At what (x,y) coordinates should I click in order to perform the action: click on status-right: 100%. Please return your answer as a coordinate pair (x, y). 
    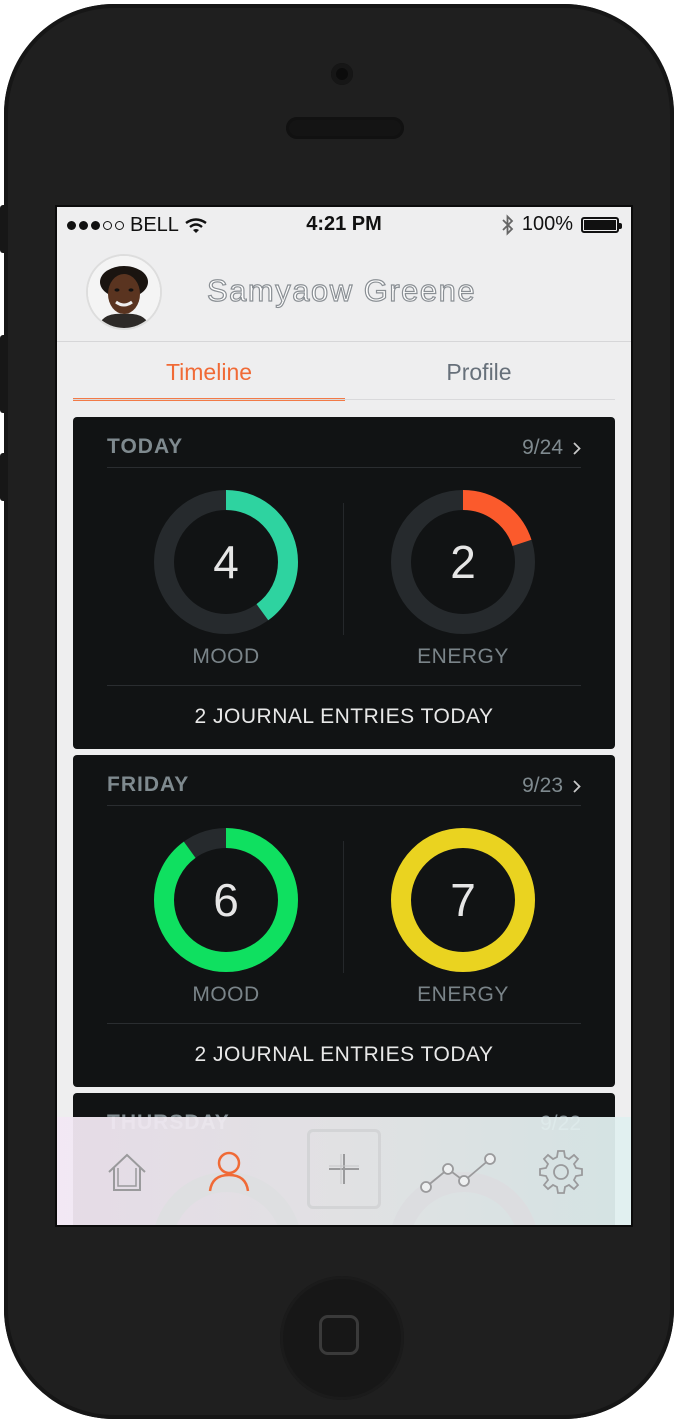
    Looking at the image, I should click on (562, 224).